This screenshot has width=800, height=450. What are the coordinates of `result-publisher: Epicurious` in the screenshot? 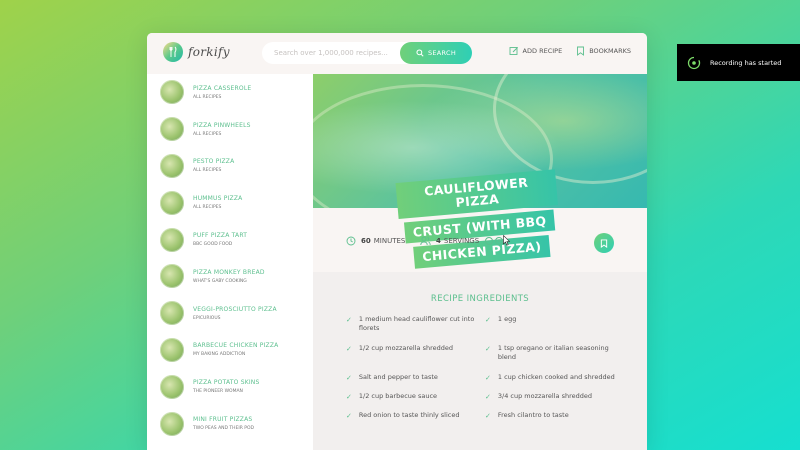 It's located at (207, 318).